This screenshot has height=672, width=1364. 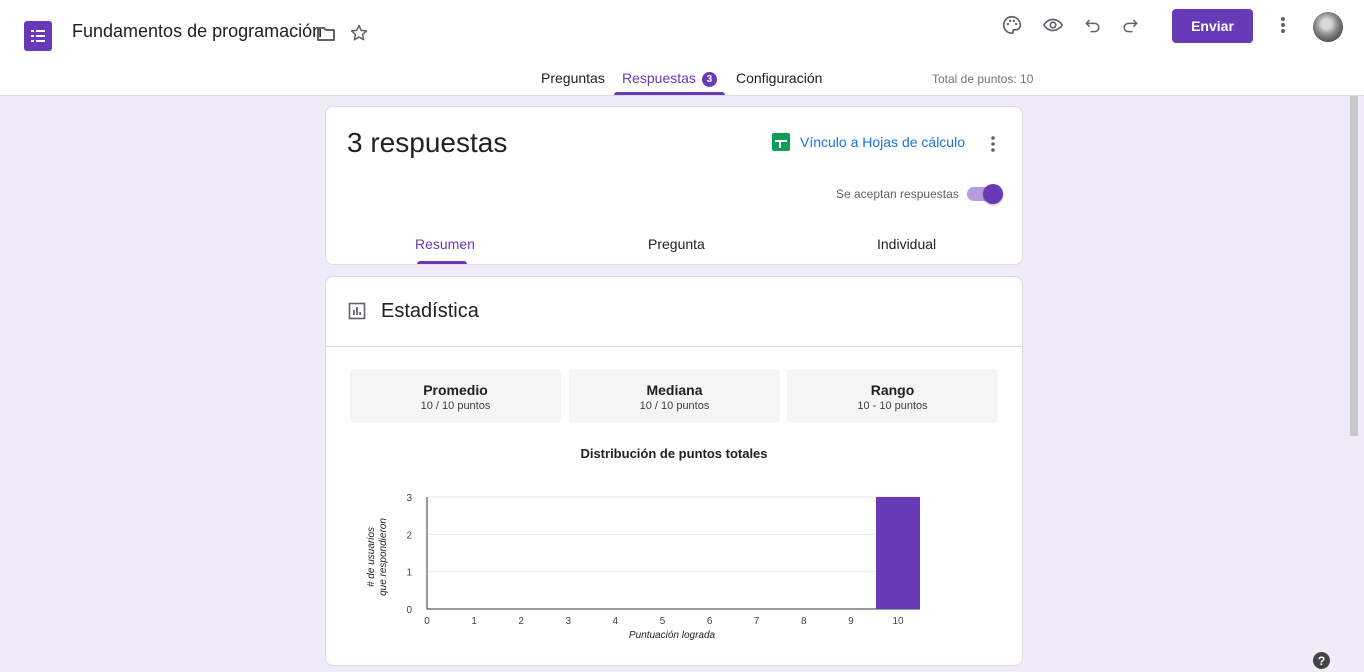 I want to click on sheets-icon, so click(x=781, y=142).